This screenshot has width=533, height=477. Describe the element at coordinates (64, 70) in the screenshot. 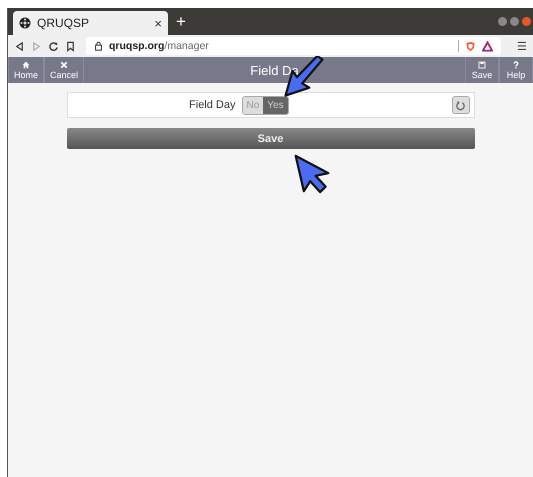

I see `header-button: Cancel` at that location.